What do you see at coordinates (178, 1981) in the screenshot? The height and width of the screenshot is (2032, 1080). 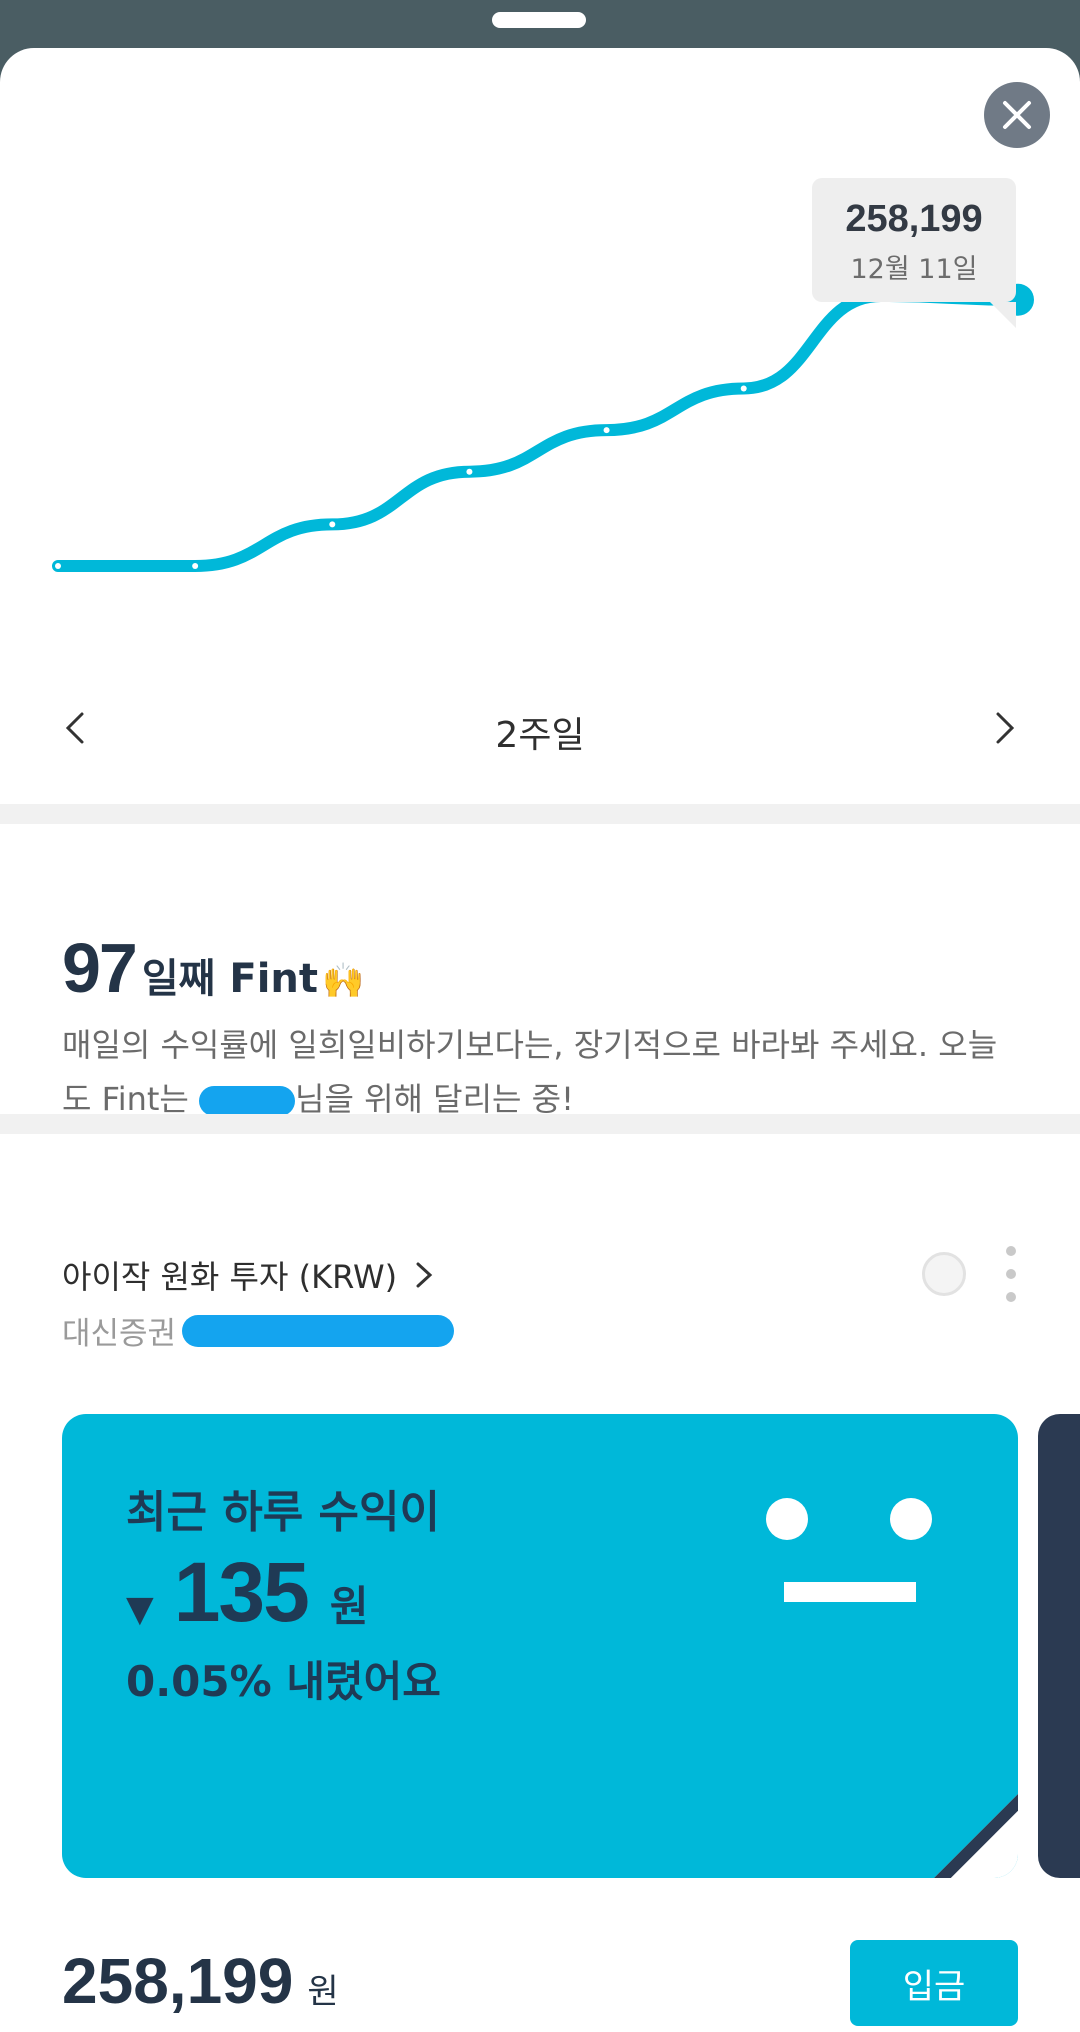 I see `balance-amount: 258,199` at bounding box center [178, 1981].